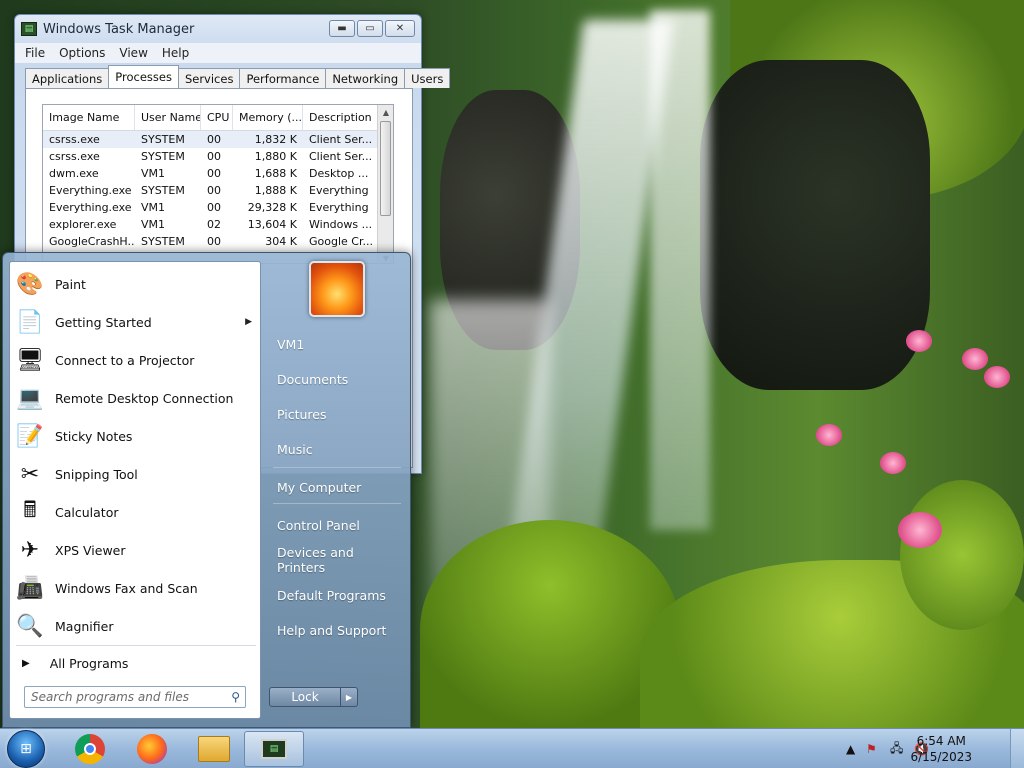 Image resolution: width=1024 pixels, height=768 pixels. Describe the element at coordinates (218, 207) in the screenshot. I see `table-row: Everything.exe VM1 00 29,328 K Everything` at that location.